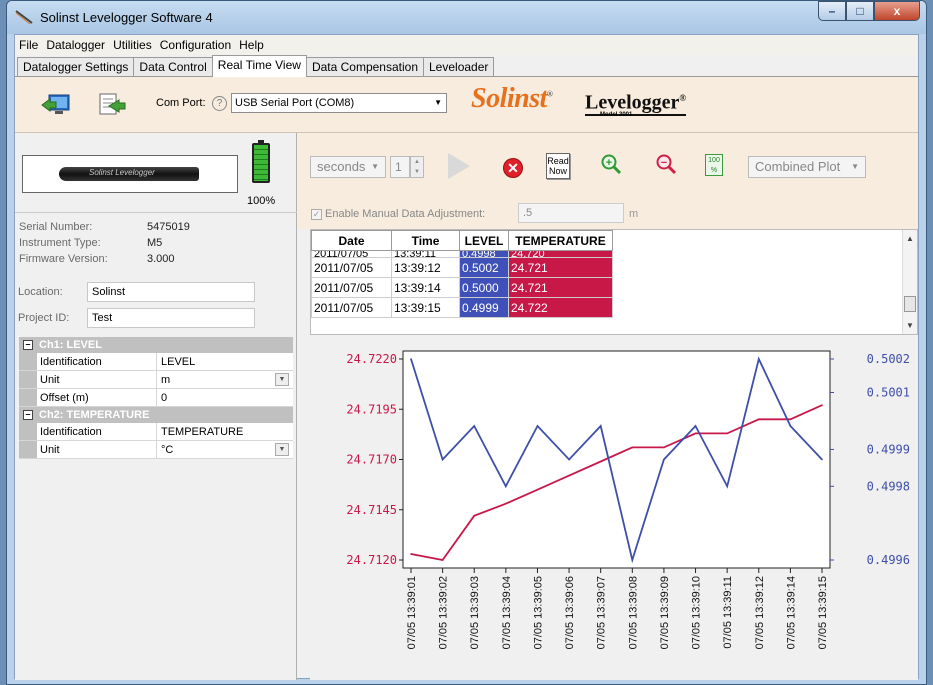 The width and height of the screenshot is (933, 685). I want to click on table-row: 2011/07/05 13:39:14 0.5000 24.721, so click(462, 287).